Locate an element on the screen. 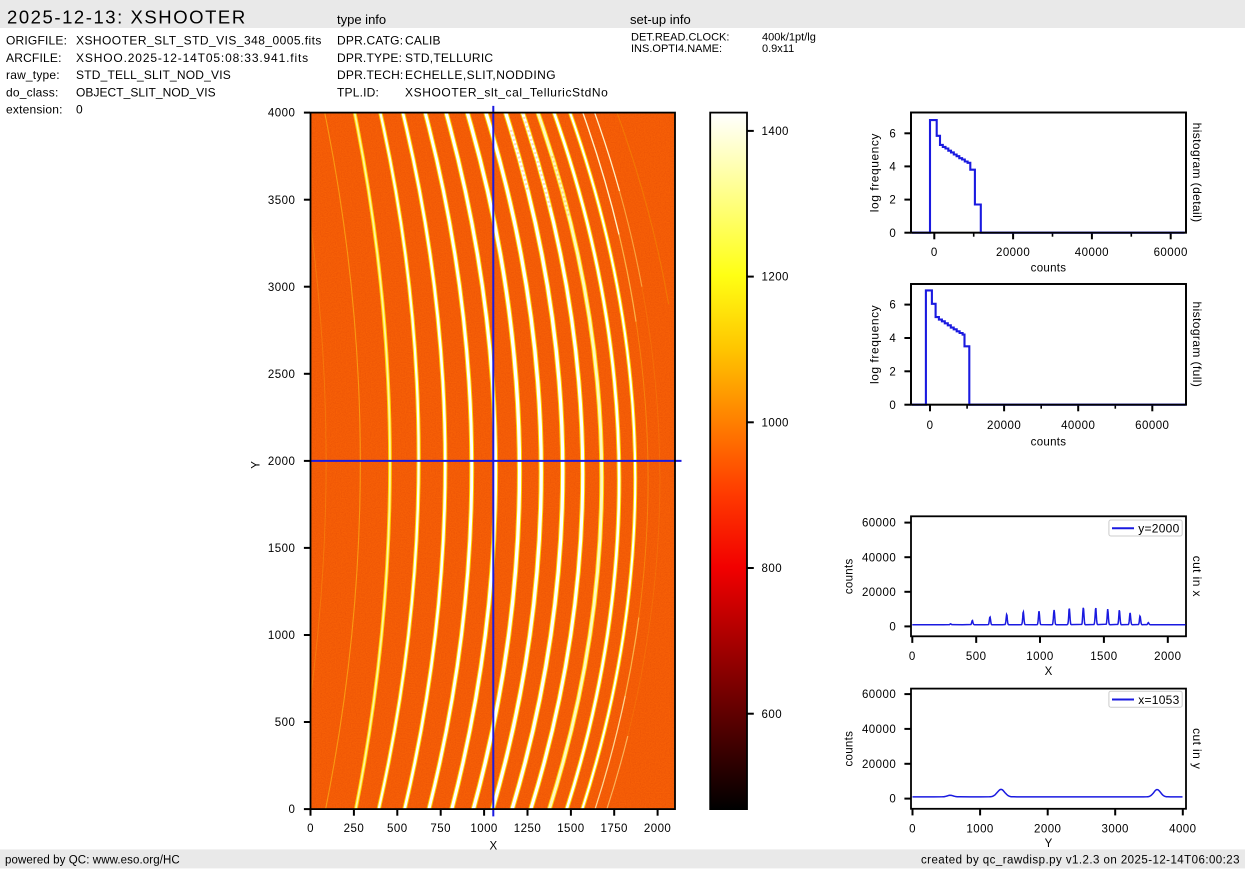  svg-text: 400k/1pt/lg is located at coordinates (789, 38).